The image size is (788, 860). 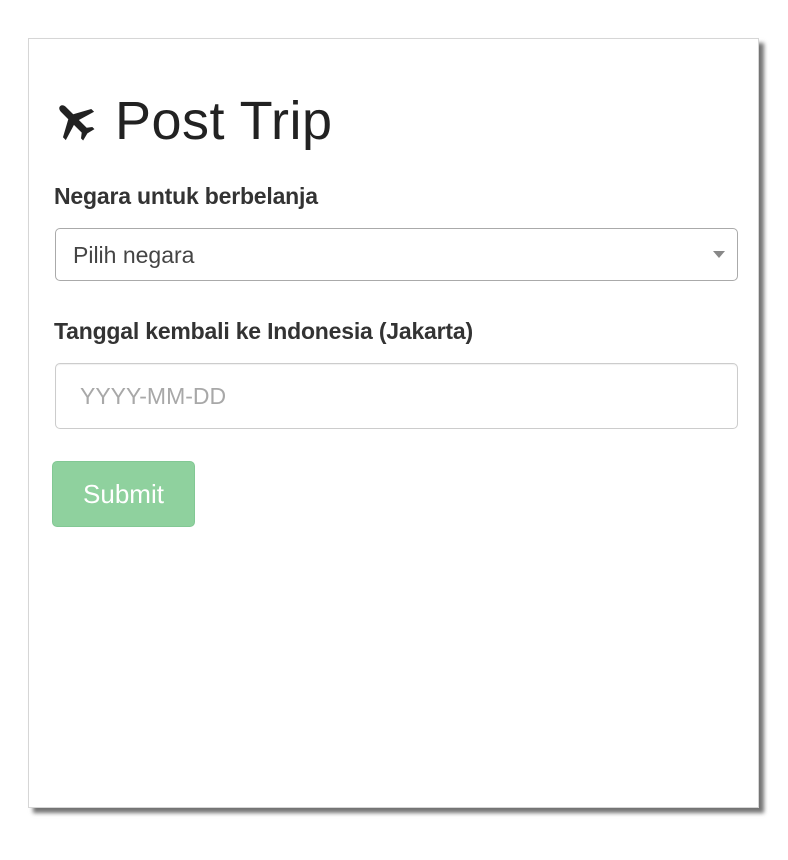 I want to click on title-text: Post Trip, so click(x=224, y=121).